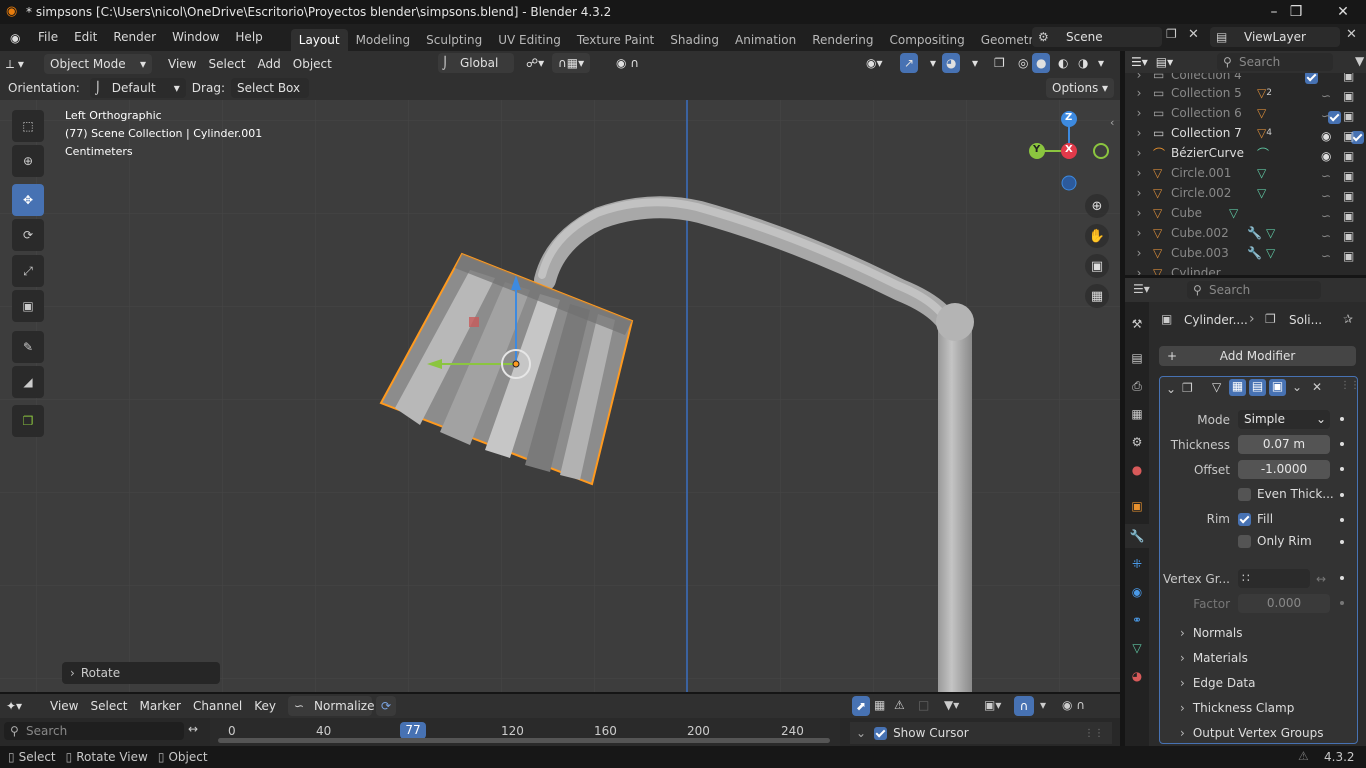  I want to click on only-errors-icon: ⚠, so click(899, 705).